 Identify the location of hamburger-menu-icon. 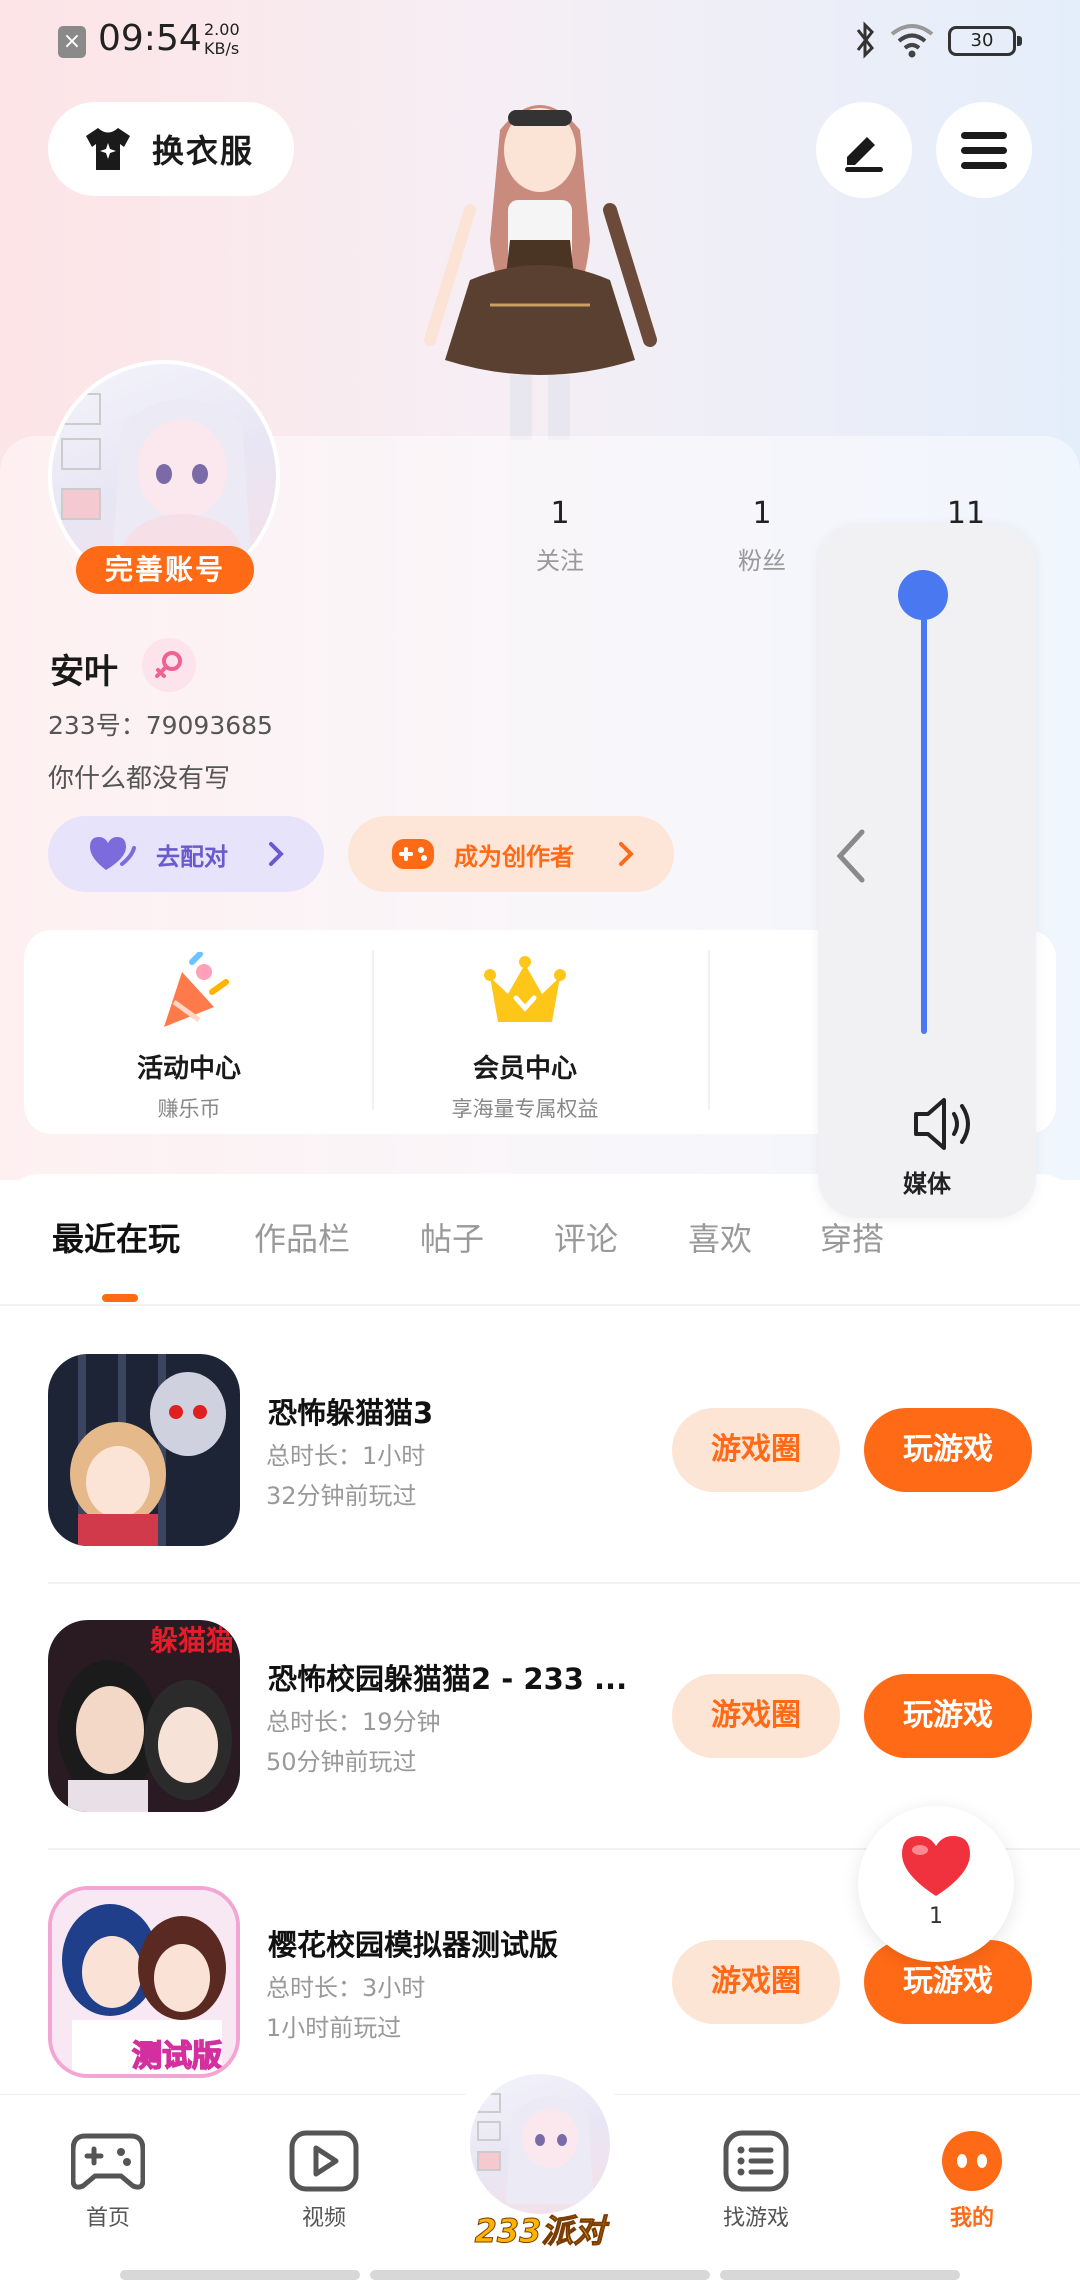
(984, 150).